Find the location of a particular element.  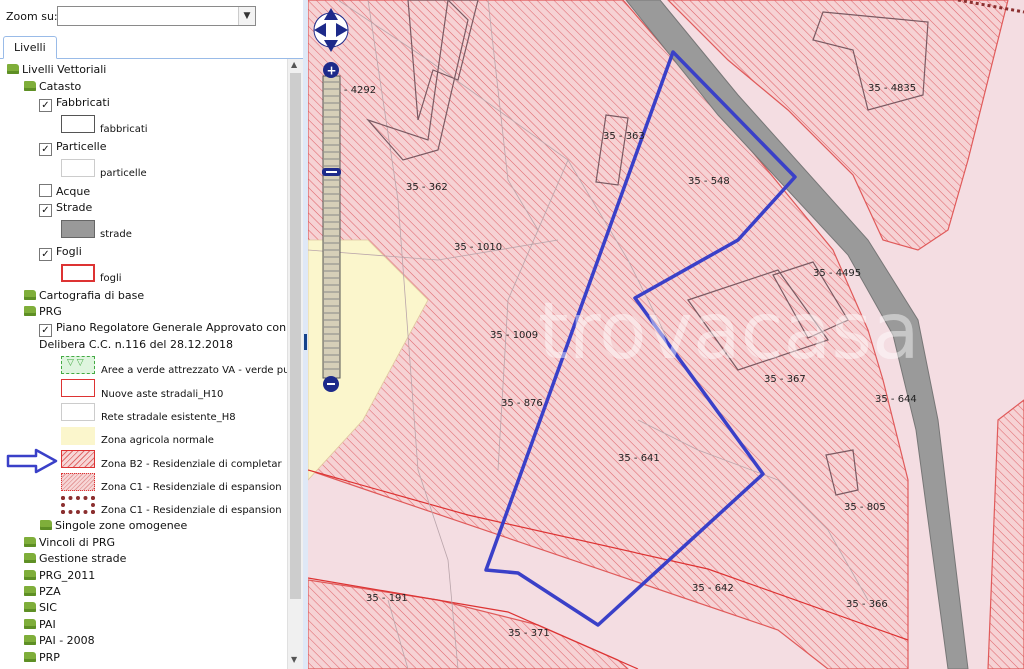

tree-node-prg: PRG is located at coordinates (43, 312).